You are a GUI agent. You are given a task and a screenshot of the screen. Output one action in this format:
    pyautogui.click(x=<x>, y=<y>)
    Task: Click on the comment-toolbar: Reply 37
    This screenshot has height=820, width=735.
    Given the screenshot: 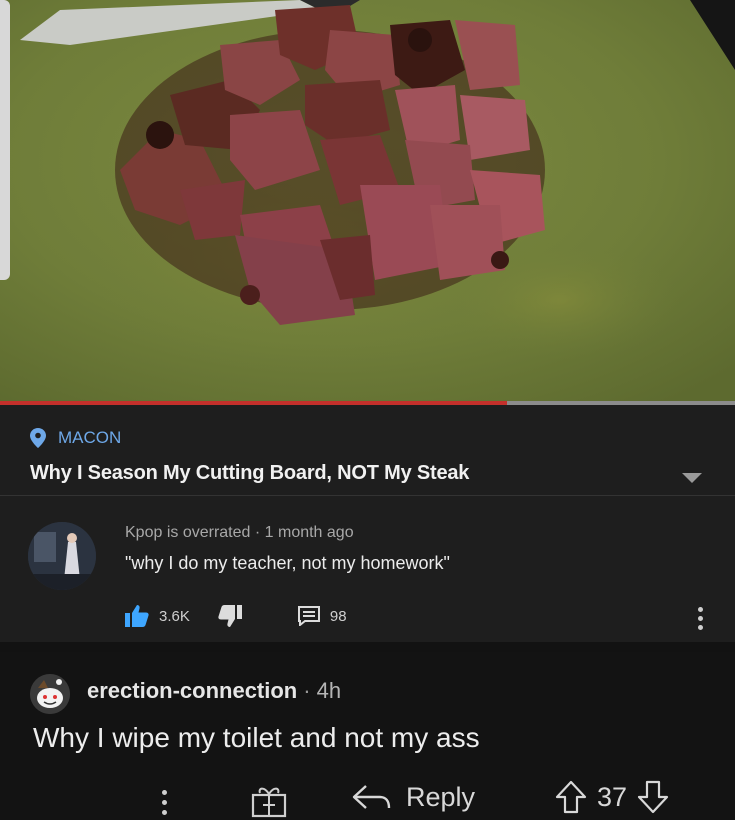 What is the action you would take?
    pyautogui.click(x=367, y=800)
    